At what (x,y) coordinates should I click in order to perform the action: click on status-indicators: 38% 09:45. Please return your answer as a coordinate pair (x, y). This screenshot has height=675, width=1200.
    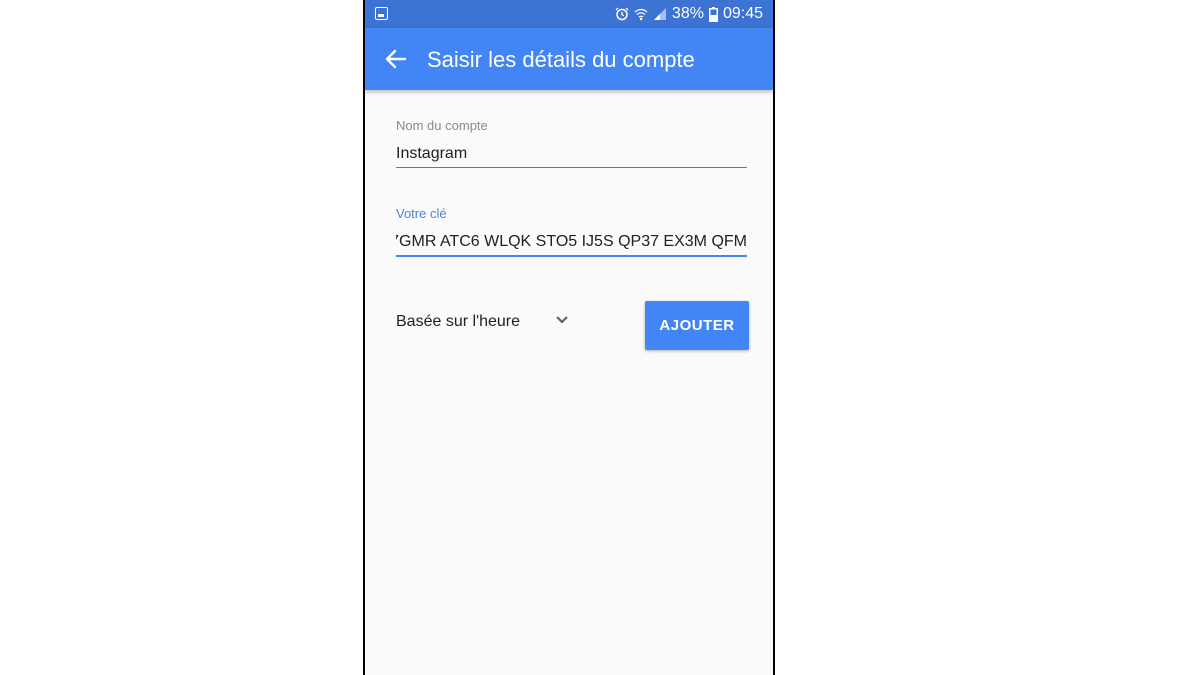
    Looking at the image, I should click on (689, 14).